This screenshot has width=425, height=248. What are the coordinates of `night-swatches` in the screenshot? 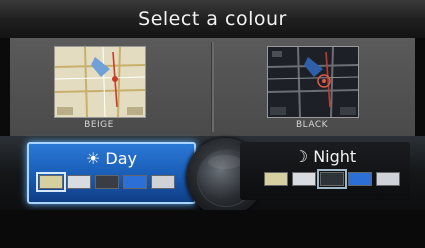 It's located at (332, 179).